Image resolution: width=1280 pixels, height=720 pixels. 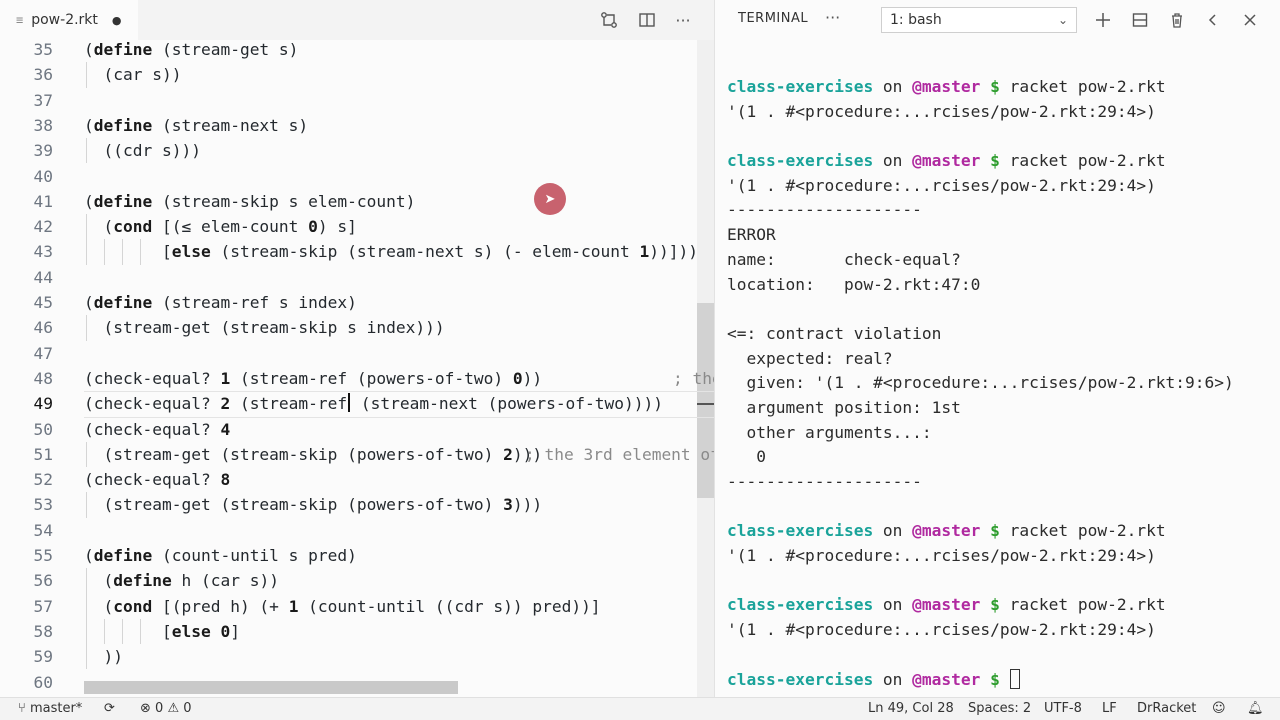 I want to click on code-line: 44, so click(x=357, y=277).